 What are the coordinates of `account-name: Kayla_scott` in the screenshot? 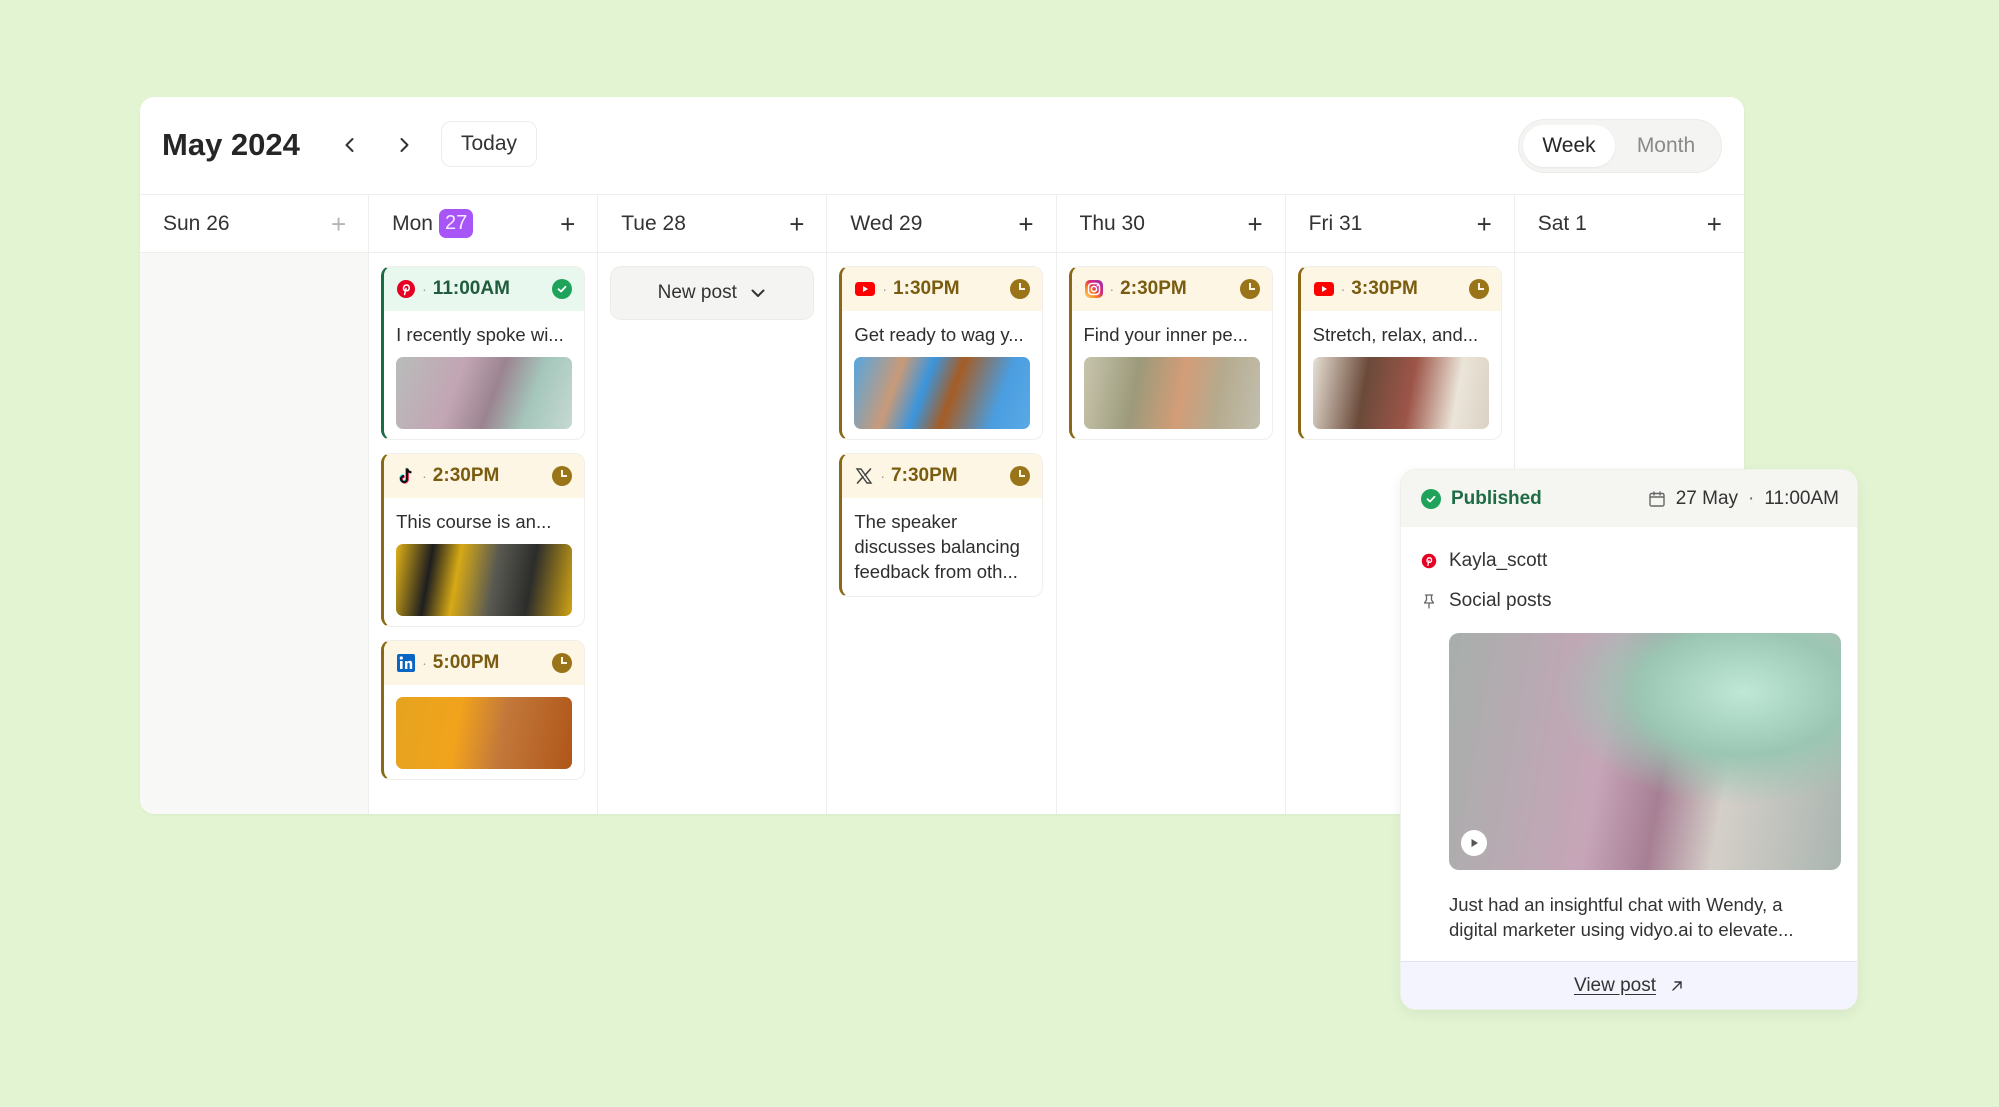 It's located at (1498, 560).